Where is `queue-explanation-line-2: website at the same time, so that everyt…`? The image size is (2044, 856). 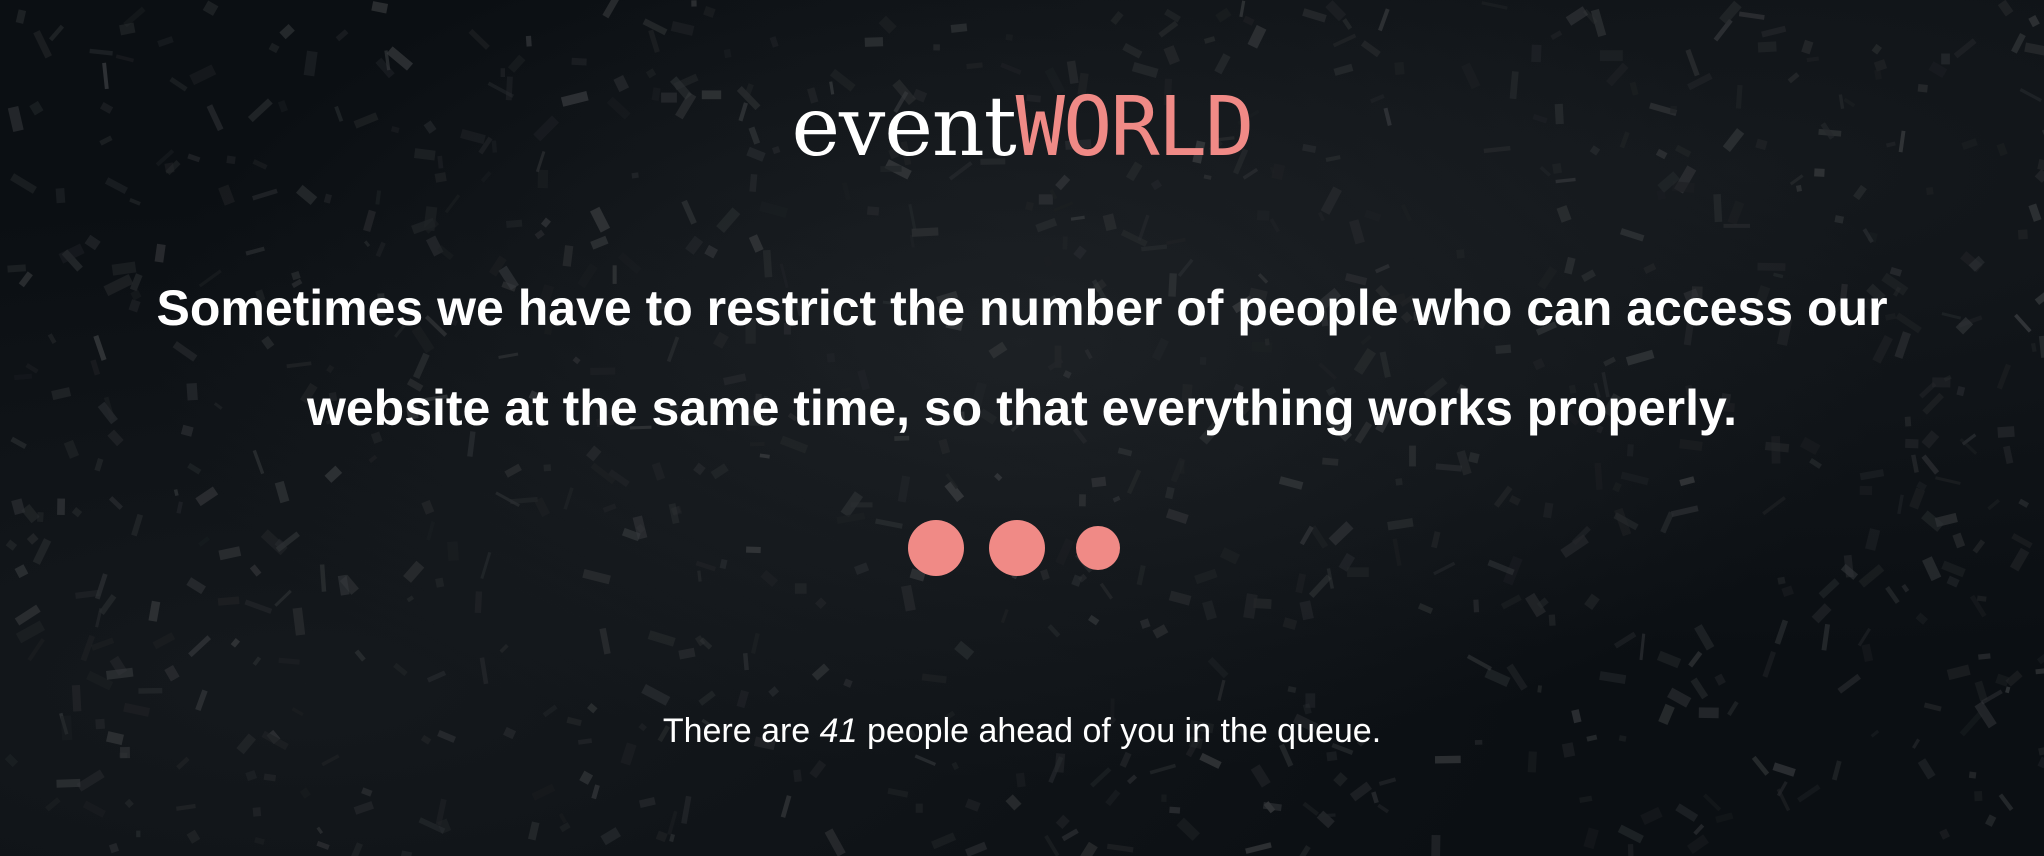 queue-explanation-line-2: website at the same time, so that everyt… is located at coordinates (1022, 408).